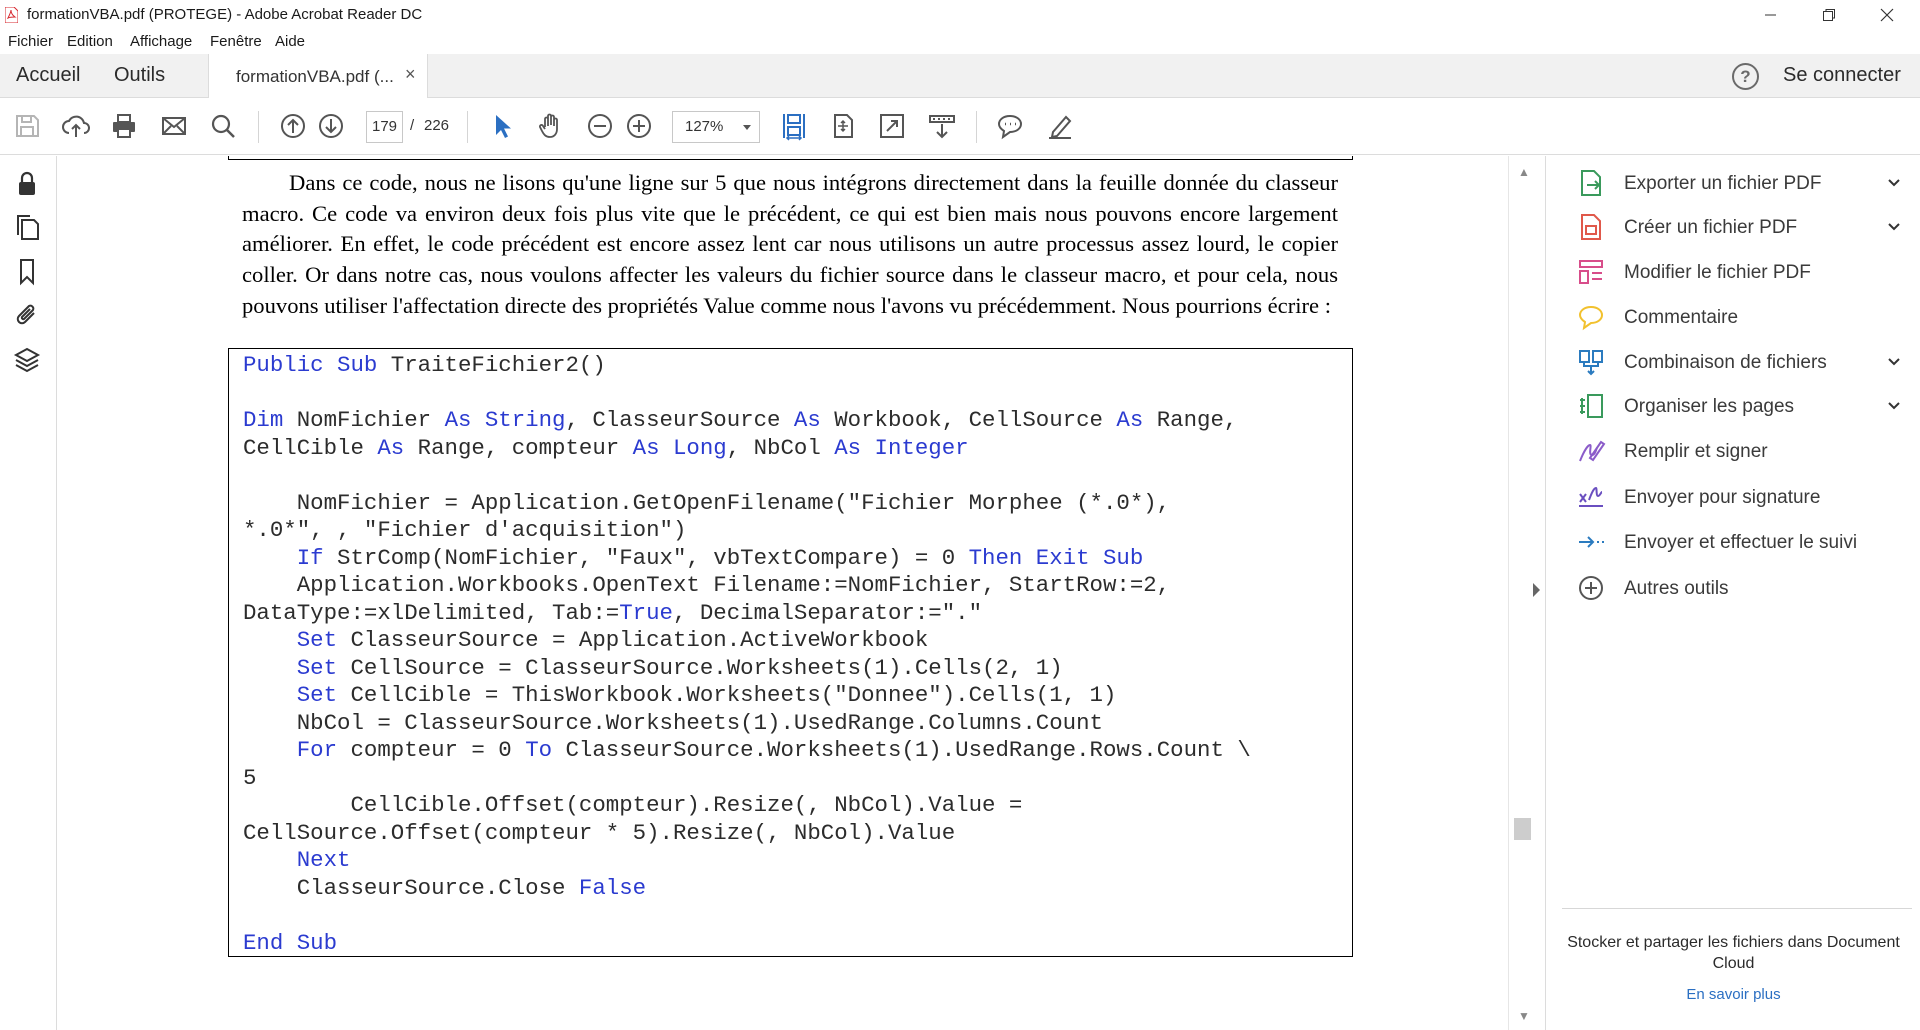 The image size is (1920, 1030). Describe the element at coordinates (1130, 420) in the screenshot. I see `code-keyword: As` at that location.